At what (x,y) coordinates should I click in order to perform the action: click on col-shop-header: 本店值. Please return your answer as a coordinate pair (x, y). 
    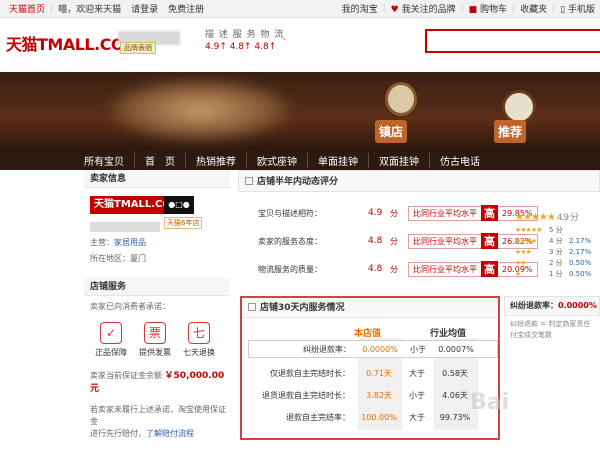
    Looking at the image, I should click on (368, 334).